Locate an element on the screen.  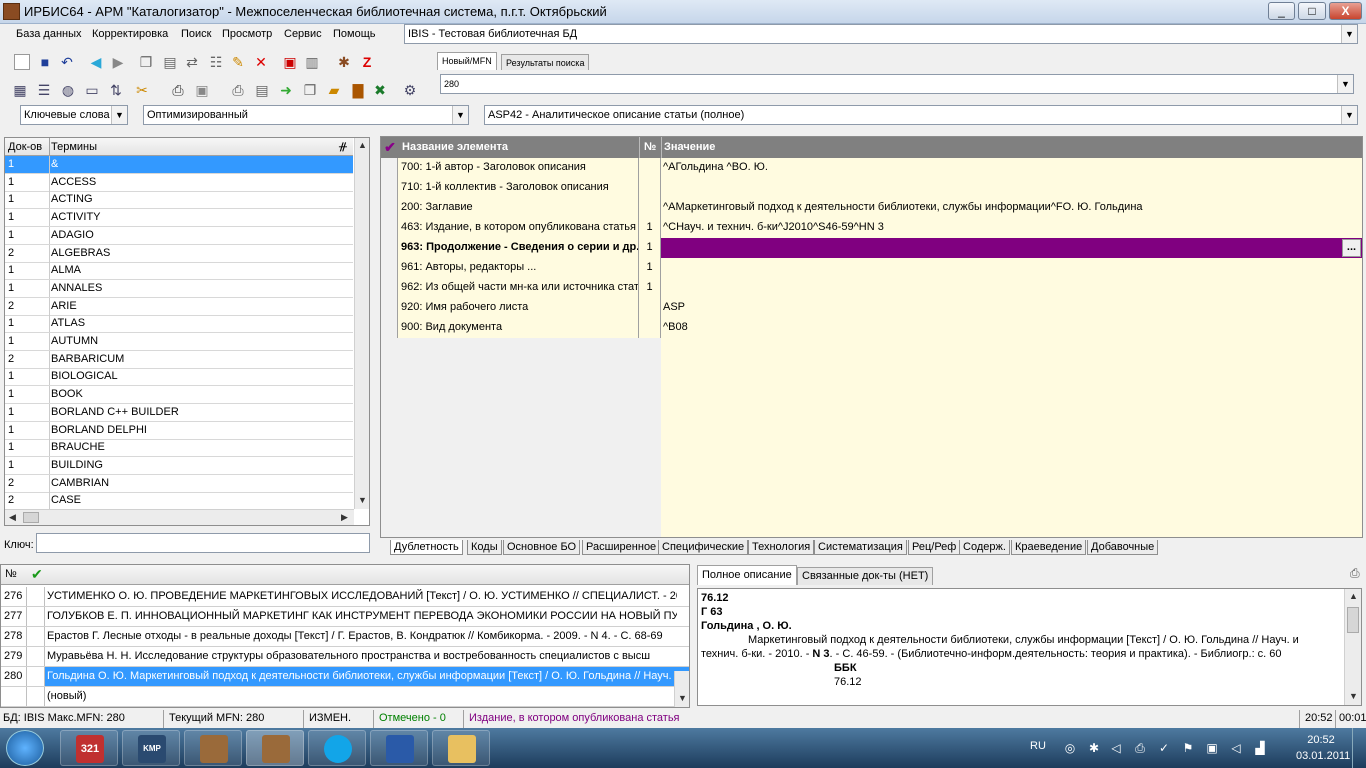
tab-1: Дублетность is located at coordinates (426, 547).